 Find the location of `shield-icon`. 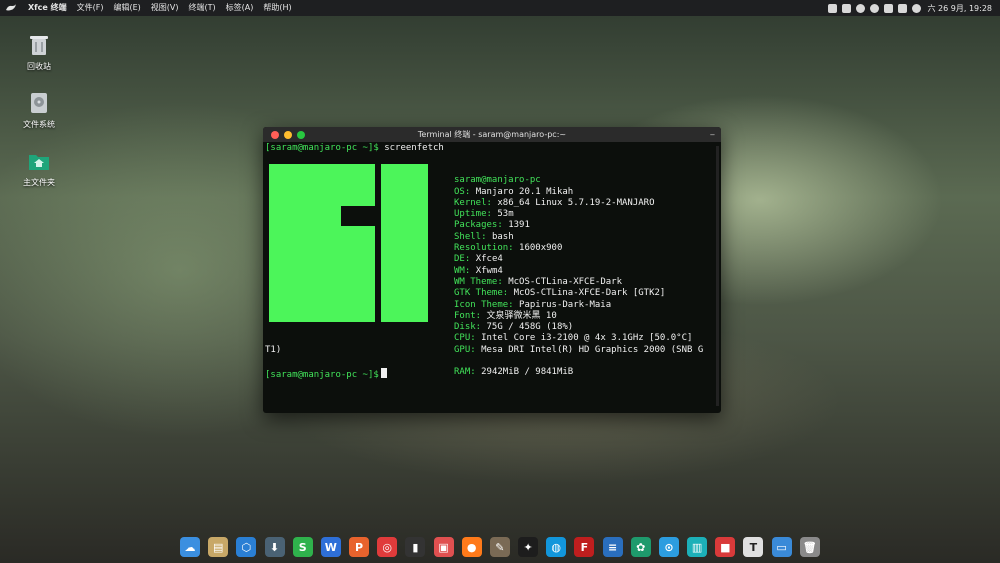

shield-icon is located at coordinates (874, 8).